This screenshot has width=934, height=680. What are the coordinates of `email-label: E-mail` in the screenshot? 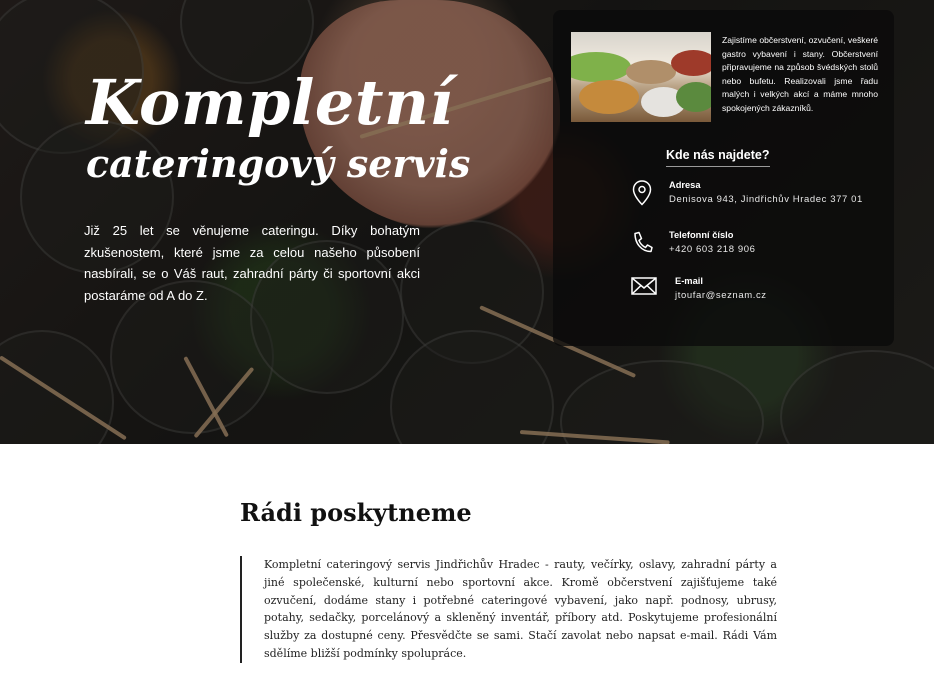 It's located at (689, 281).